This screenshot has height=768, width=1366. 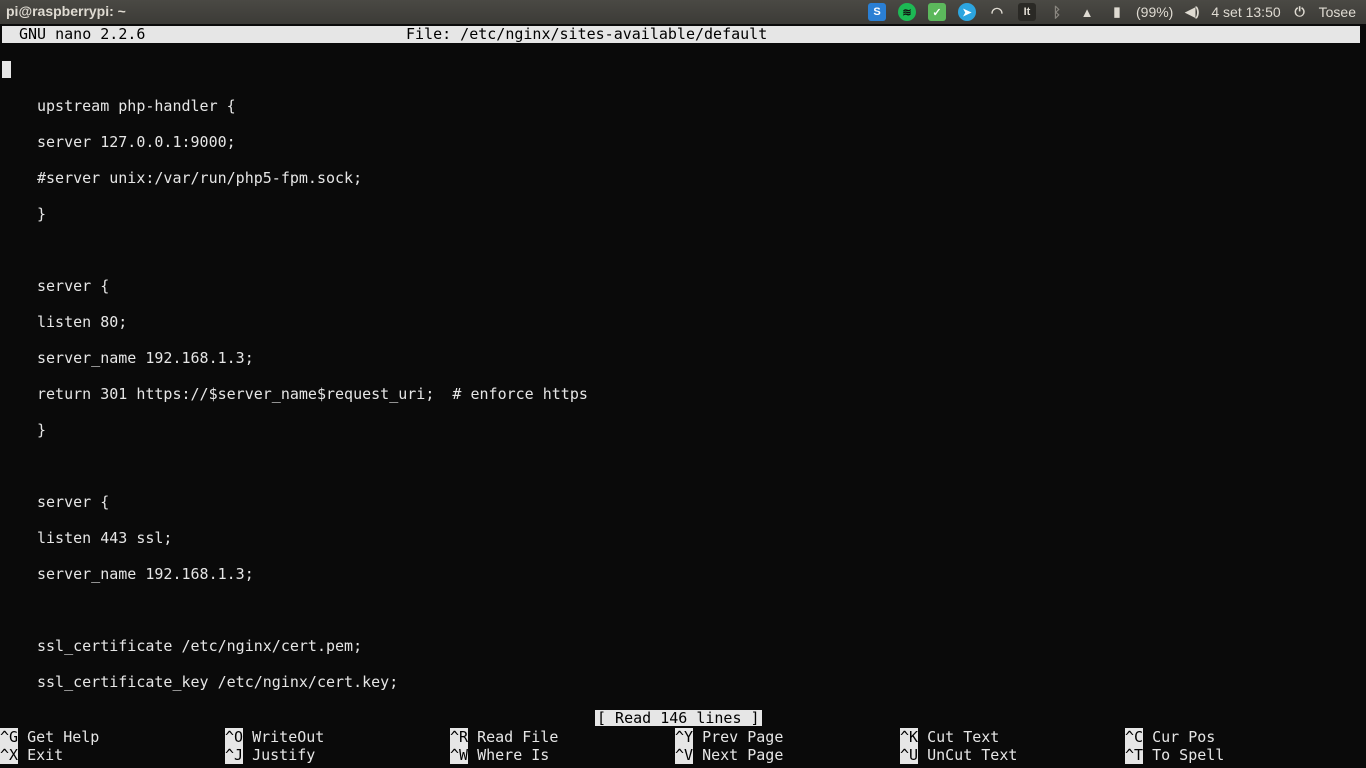 I want to click on telegram-icon: ➤, so click(x=967, y=12).